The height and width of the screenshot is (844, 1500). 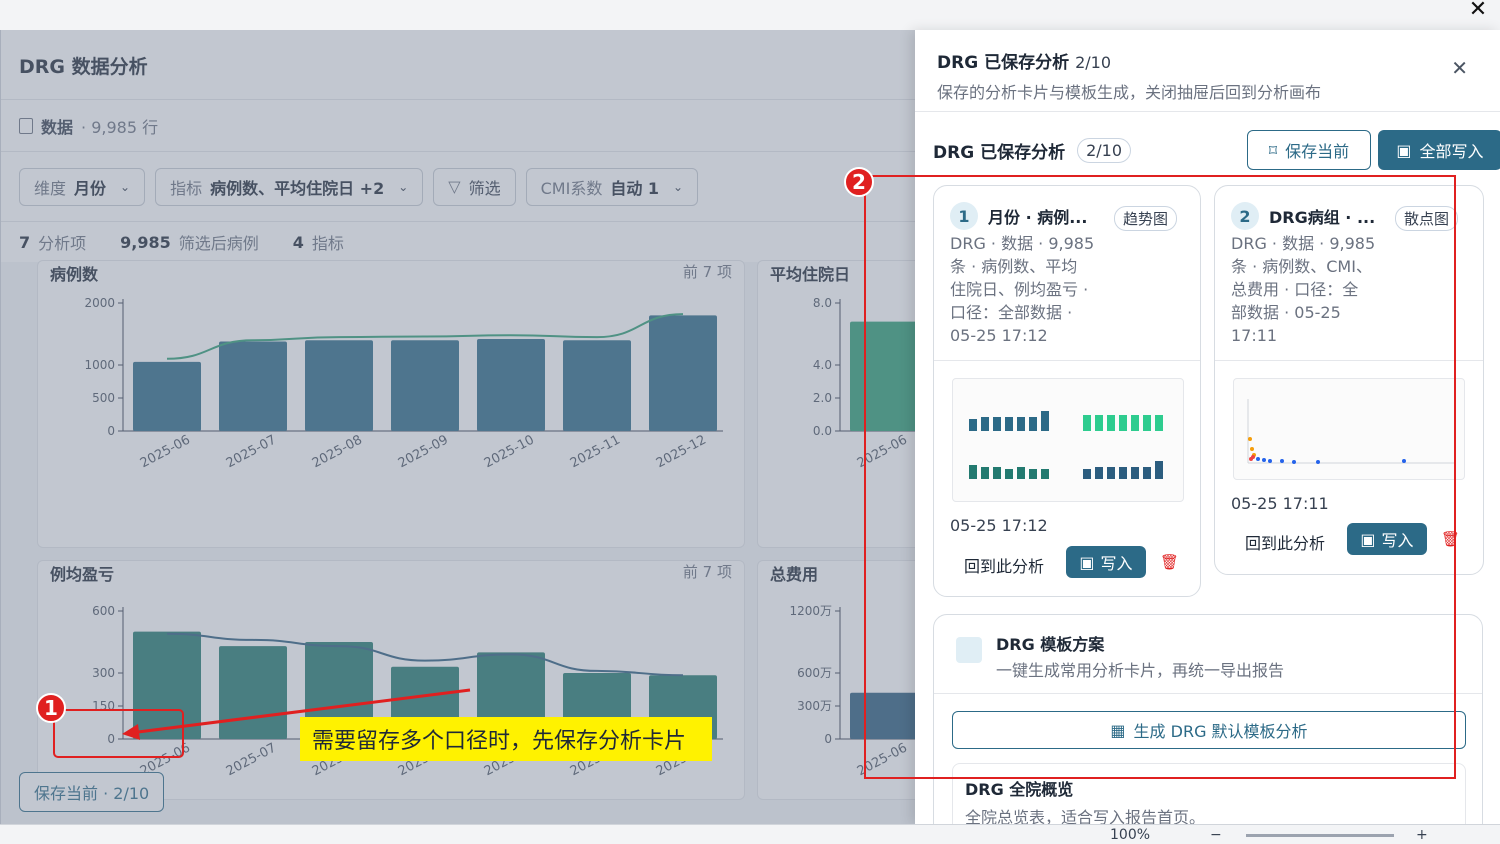 What do you see at coordinates (1273, 150) in the screenshot?
I see `bookmark-icon: ⌑` at bounding box center [1273, 150].